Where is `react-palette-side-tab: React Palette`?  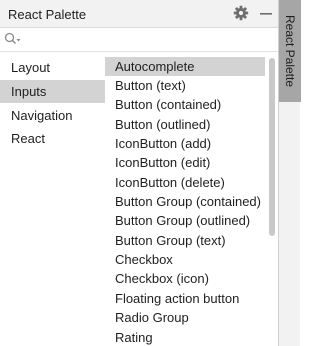 react-palette-side-tab: React Palette is located at coordinates (290, 51).